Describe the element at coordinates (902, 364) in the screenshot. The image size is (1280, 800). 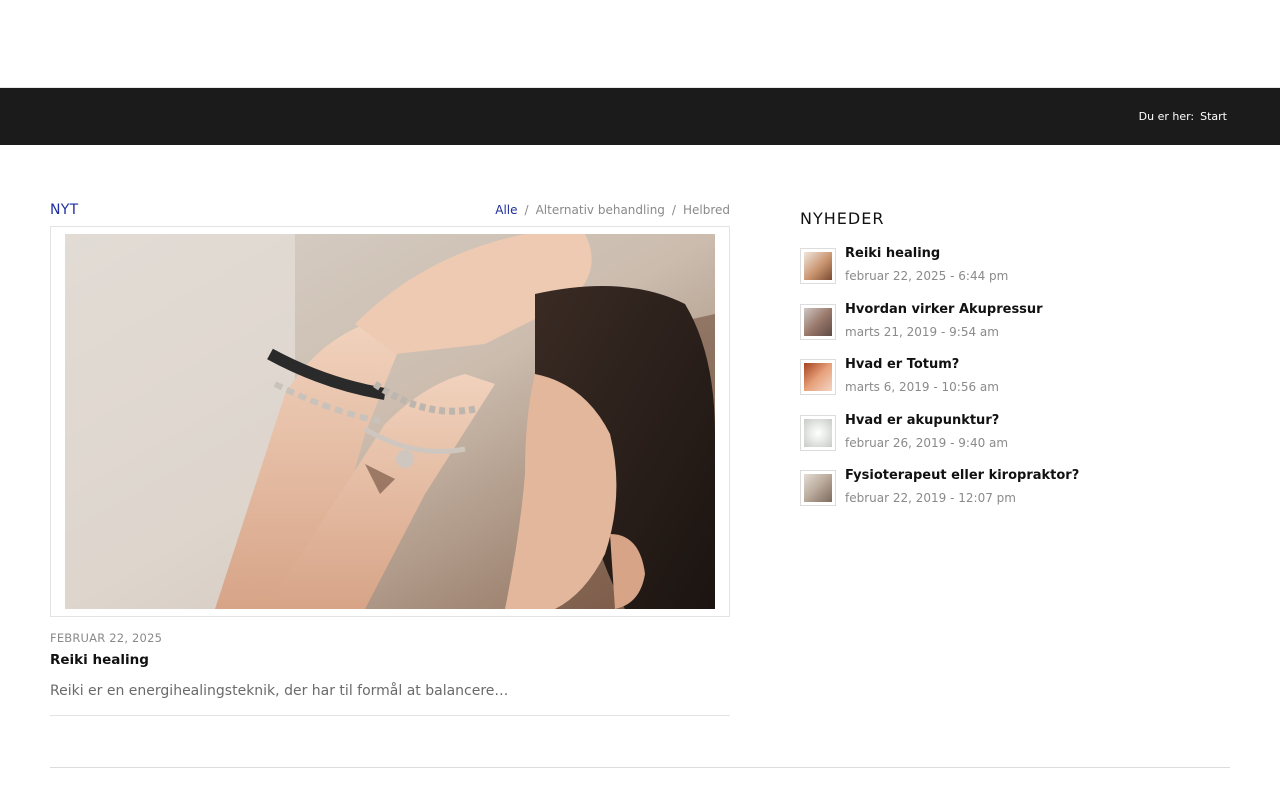
I see `news-title-link: Hvad er Totum?` at that location.